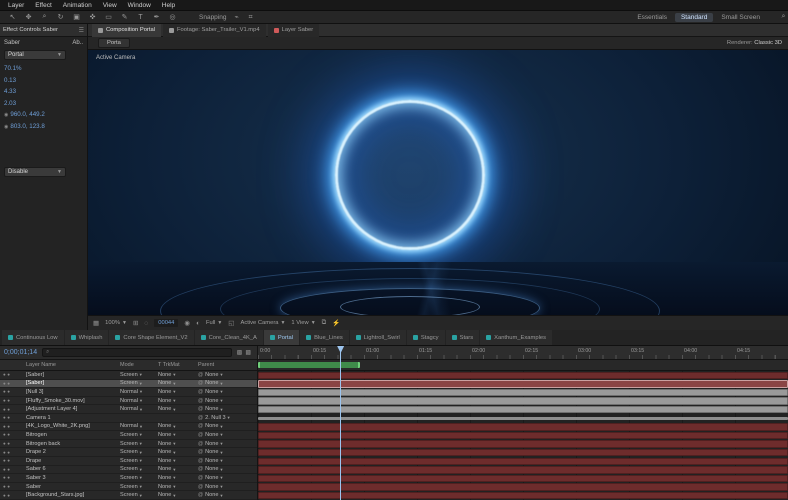  Describe the element at coordinates (30, 30) in the screenshot. I see `tab-effect-controls: Effect Controls Saber` at that location.